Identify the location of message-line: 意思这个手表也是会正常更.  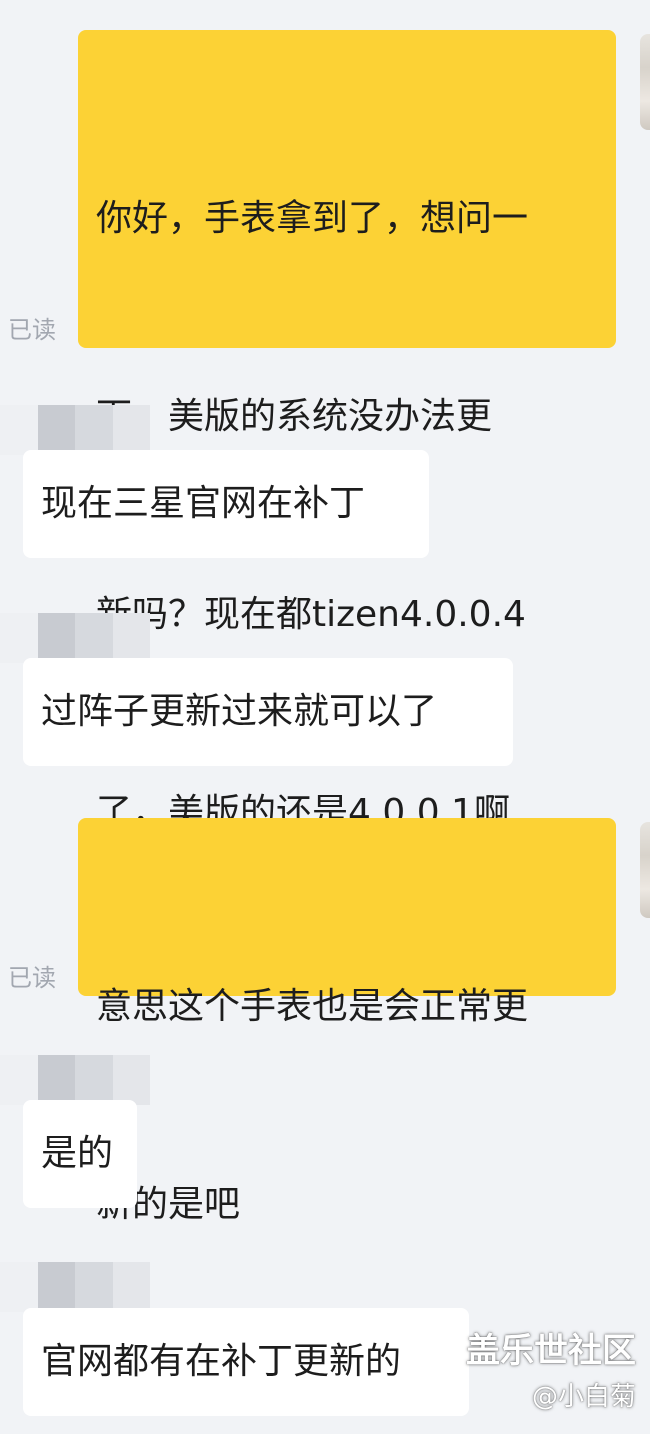
(312, 1006).